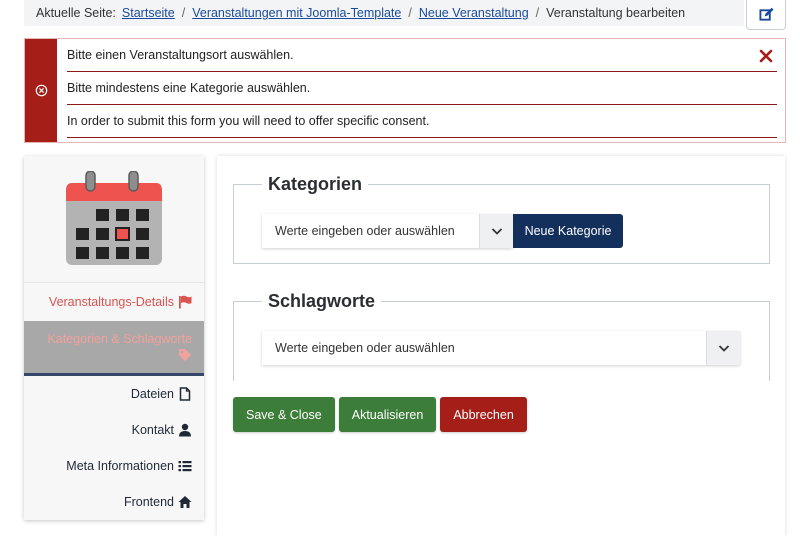 This screenshot has width=800, height=536. Describe the element at coordinates (185, 430) in the screenshot. I see `user-icon` at that location.